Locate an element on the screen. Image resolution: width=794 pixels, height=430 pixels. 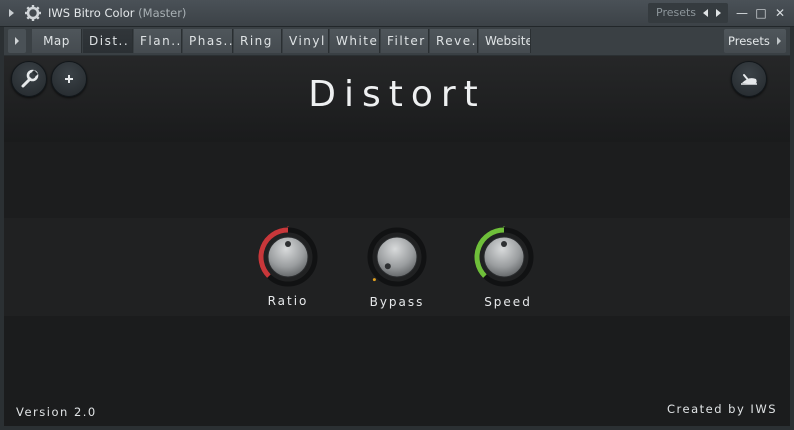
bypass-knob is located at coordinates (397, 257).